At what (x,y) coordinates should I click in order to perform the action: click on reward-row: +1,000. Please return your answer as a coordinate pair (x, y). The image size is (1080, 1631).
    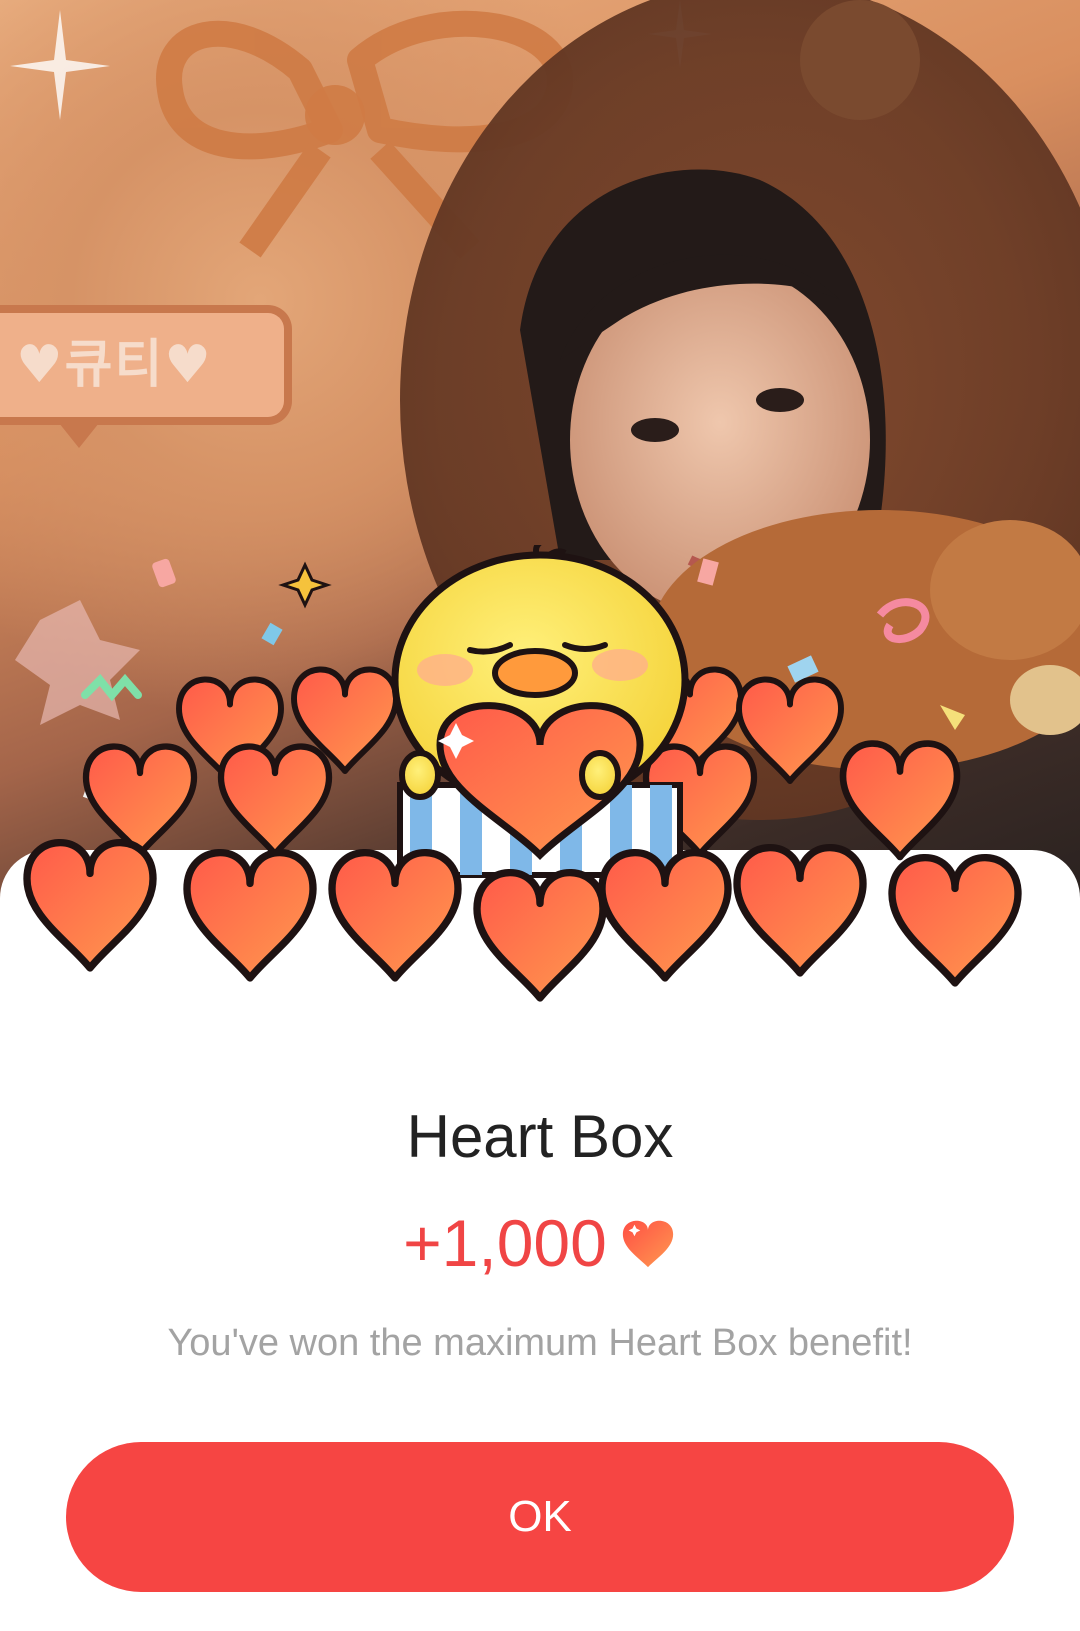
    Looking at the image, I should click on (540, 1243).